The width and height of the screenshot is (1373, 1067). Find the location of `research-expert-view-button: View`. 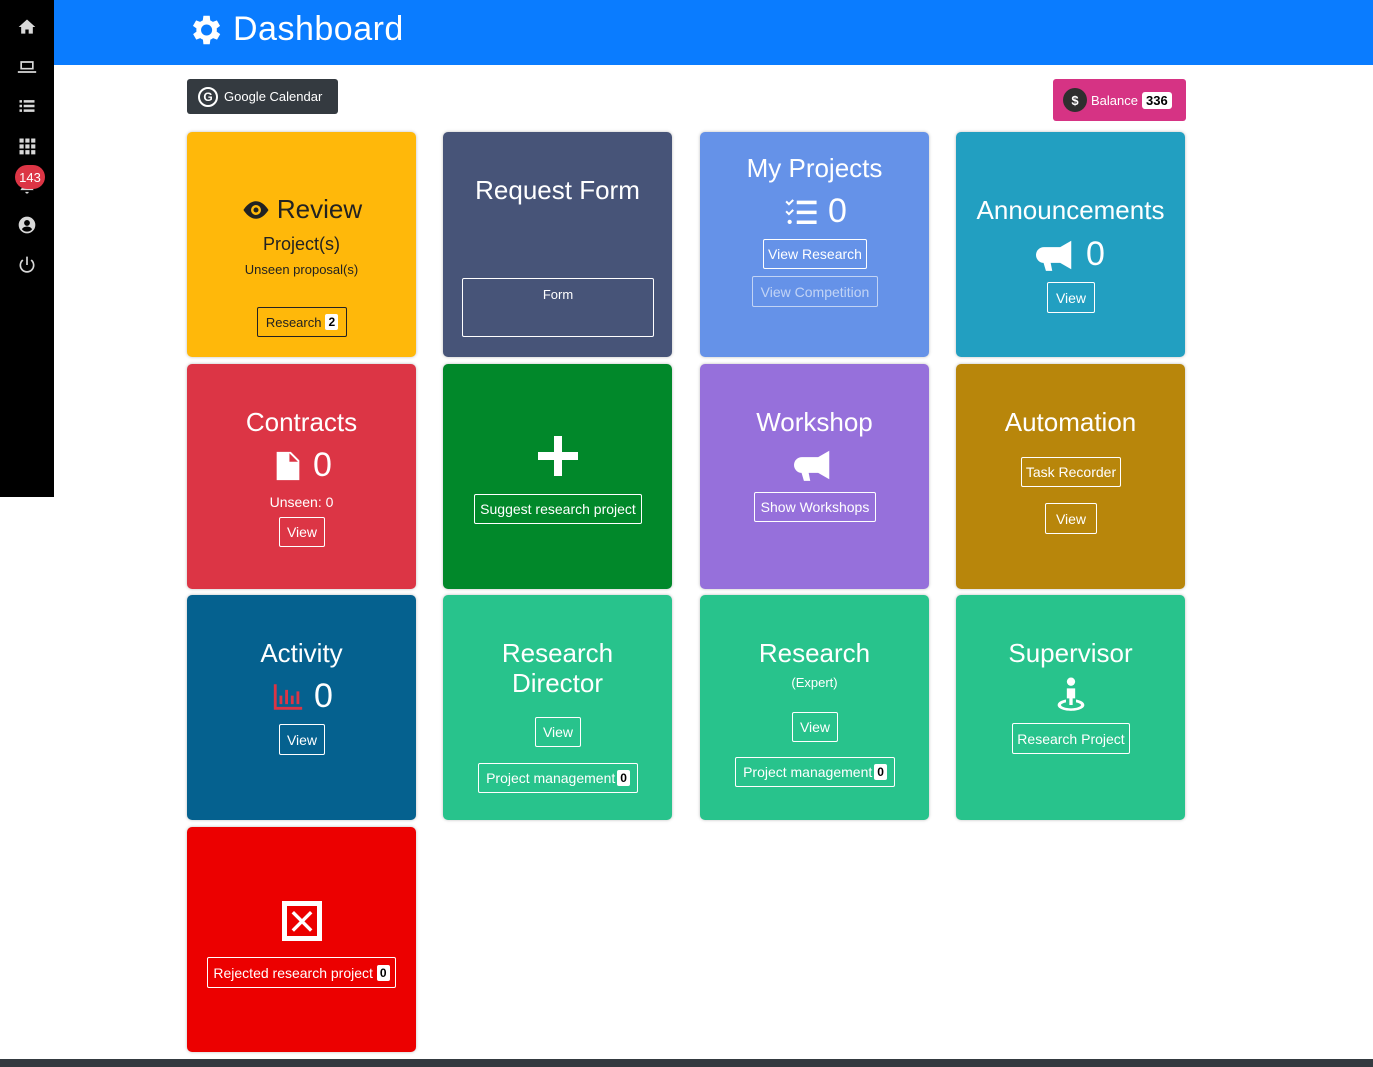

research-expert-view-button: View is located at coordinates (815, 727).